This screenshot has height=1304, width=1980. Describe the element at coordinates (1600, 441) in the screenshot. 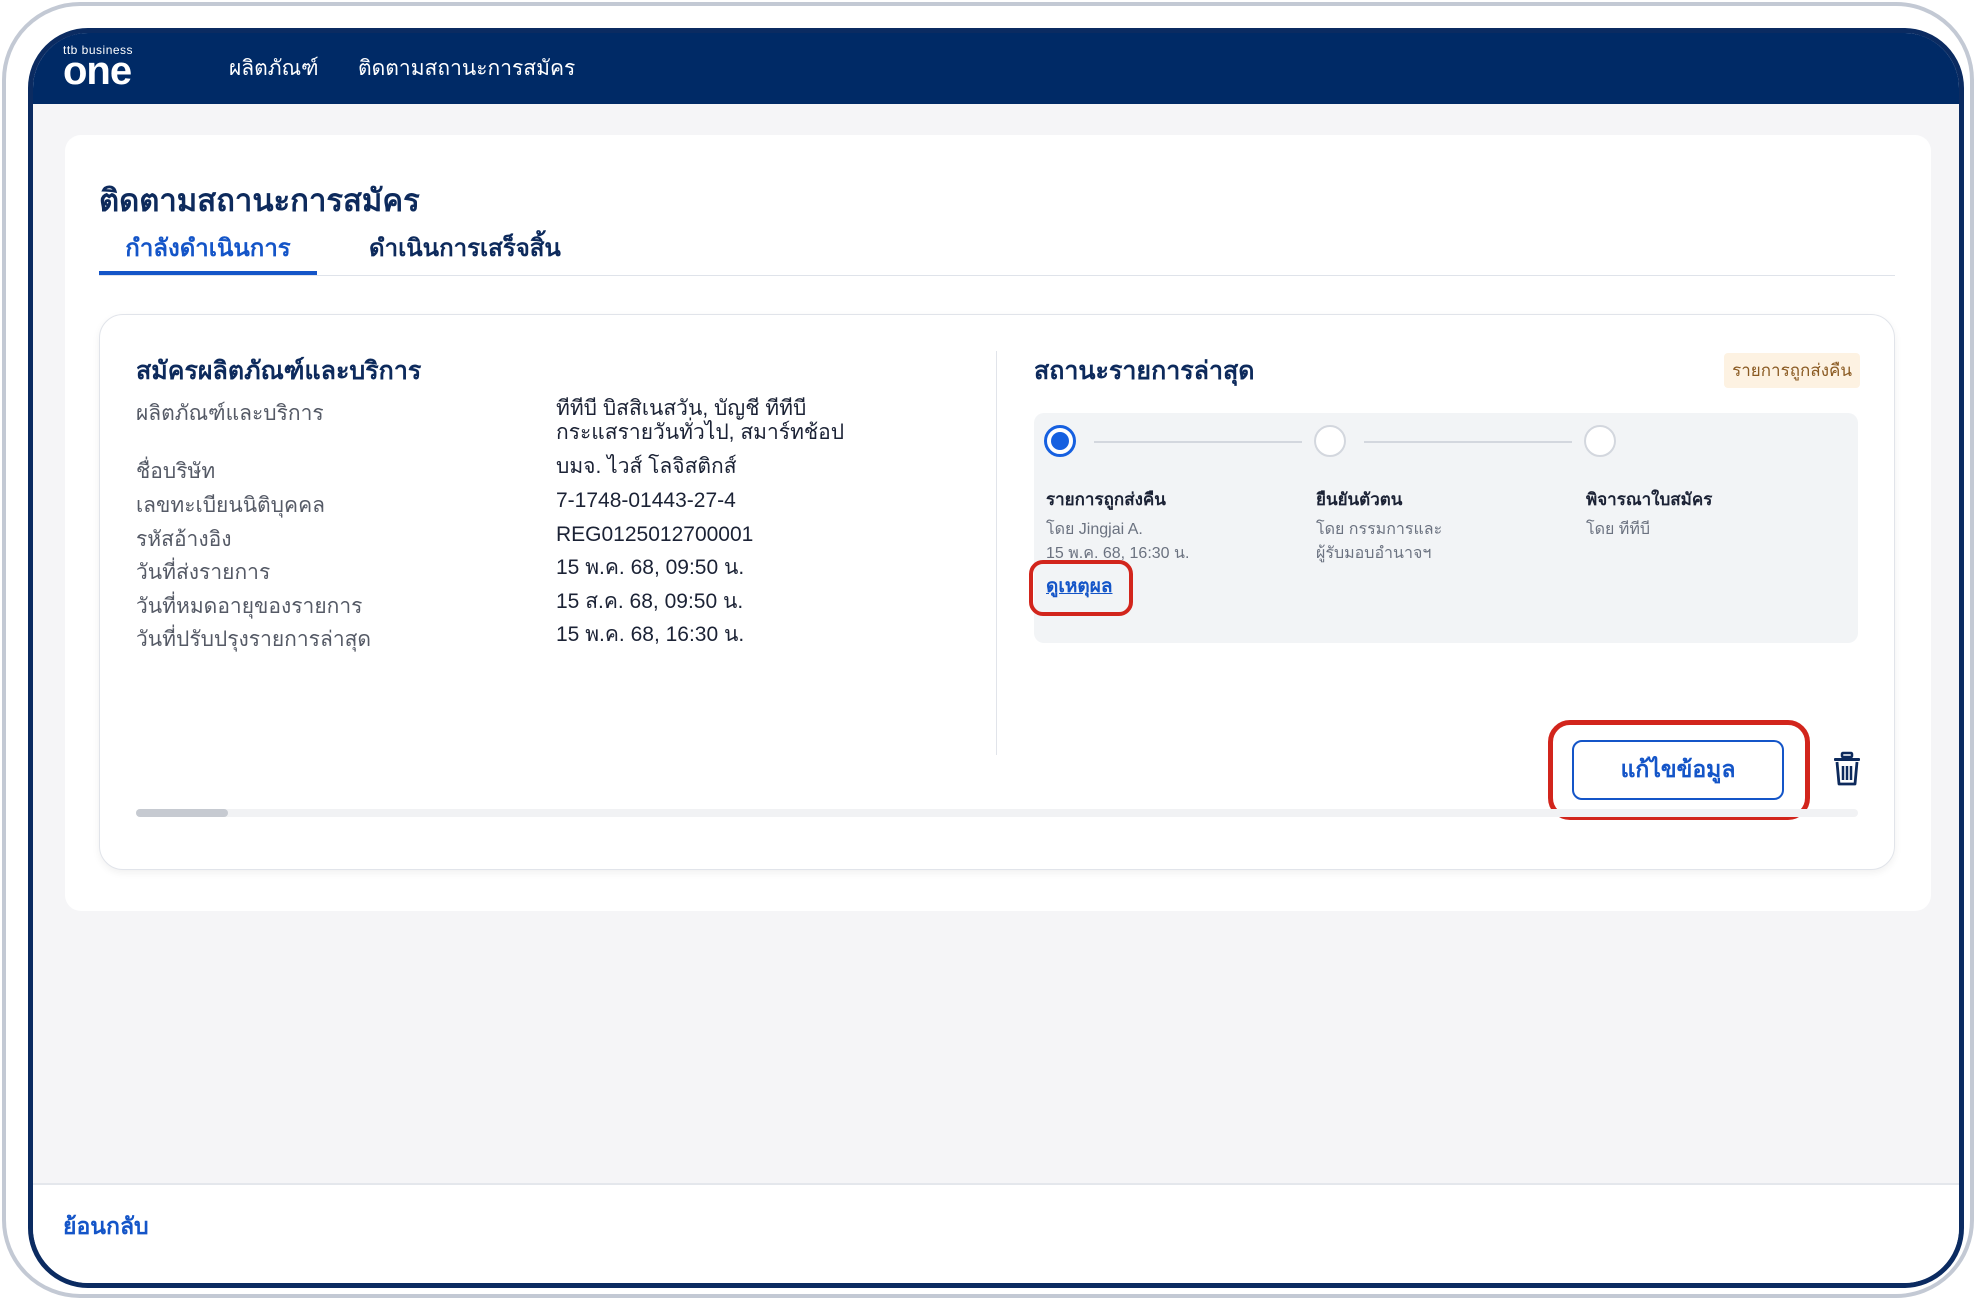

I see `step-3-dot` at that location.